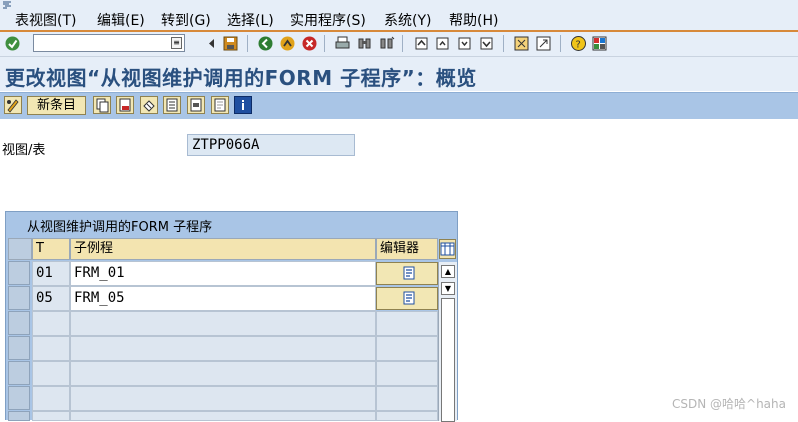 This screenshot has width=798, height=422. Describe the element at coordinates (230, 43) in the screenshot. I see `save-icon` at that location.